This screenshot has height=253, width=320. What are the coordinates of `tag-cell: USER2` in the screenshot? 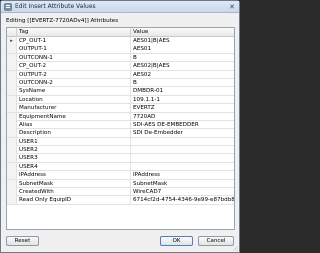 It's located at (74, 150).